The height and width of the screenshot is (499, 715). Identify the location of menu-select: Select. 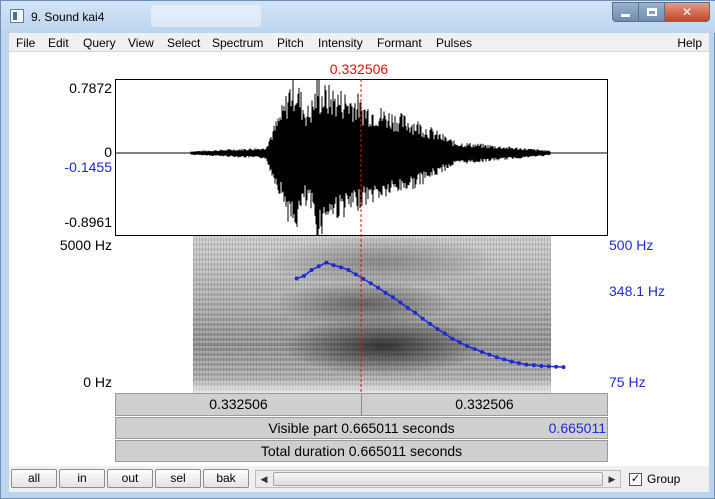
(183, 43).